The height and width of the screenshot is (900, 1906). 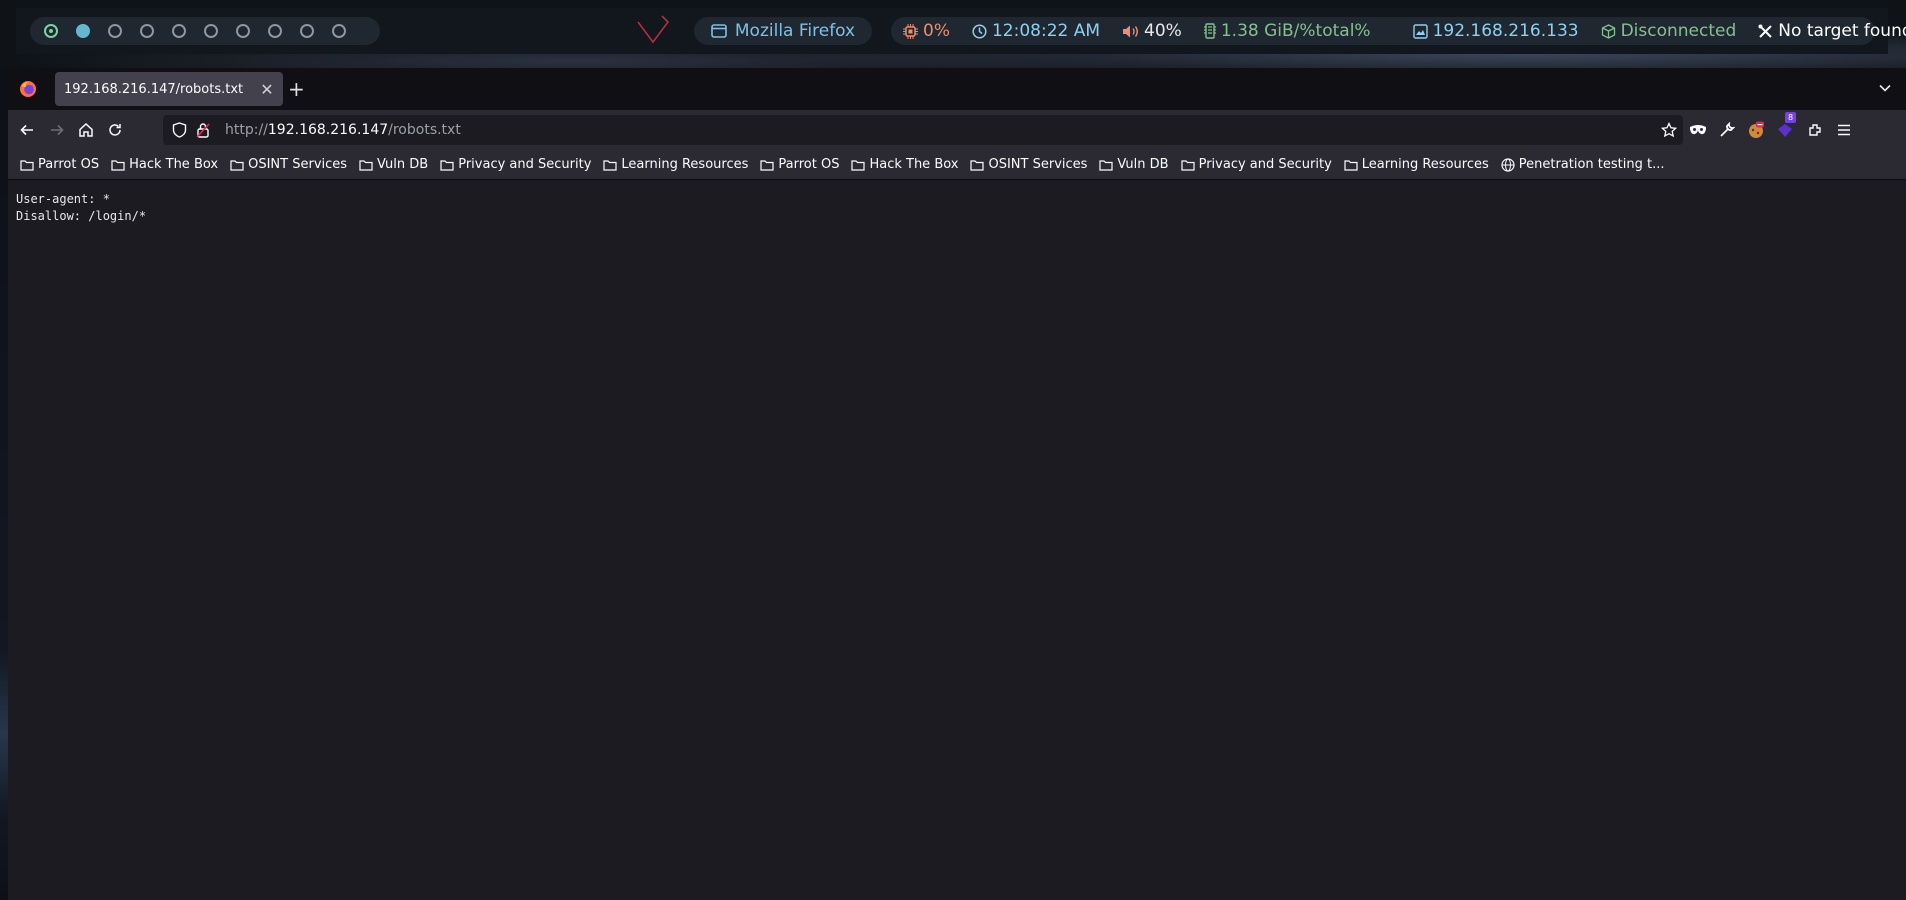 I want to click on extensions-button, so click(x=1815, y=130).